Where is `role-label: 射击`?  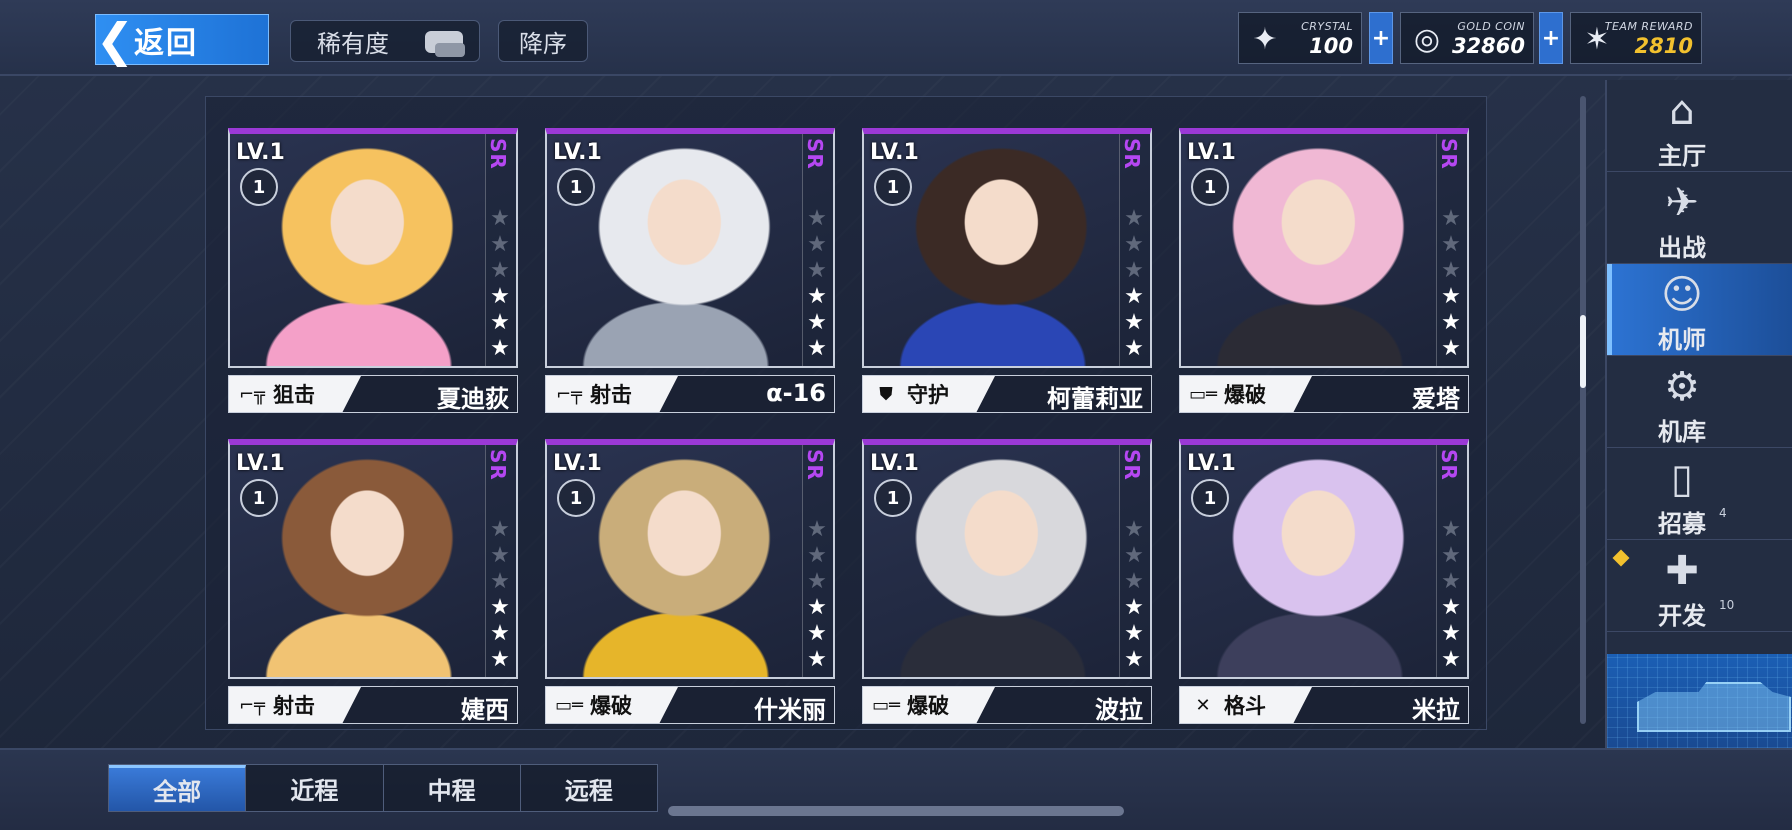
role-label: 射击 is located at coordinates (611, 395).